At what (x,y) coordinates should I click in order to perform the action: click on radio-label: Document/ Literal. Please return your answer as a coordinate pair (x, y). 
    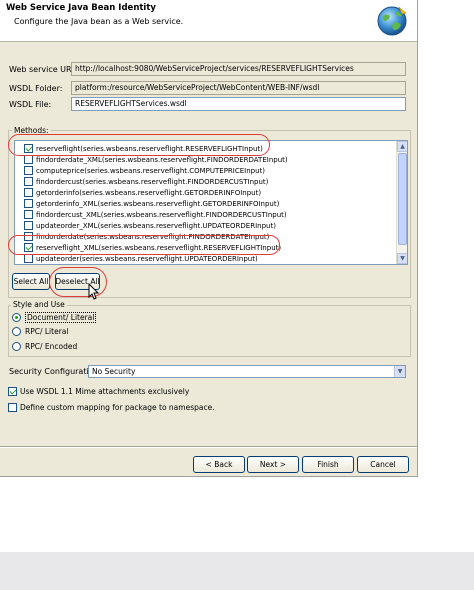
    Looking at the image, I should click on (61, 317).